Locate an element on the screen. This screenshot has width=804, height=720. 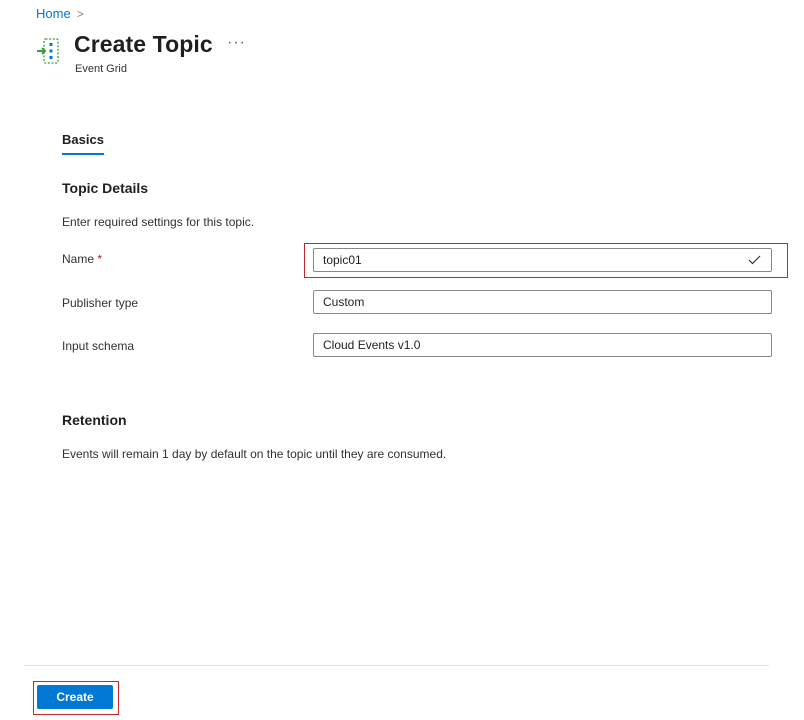
name-label-text: Name is located at coordinates (78, 259).